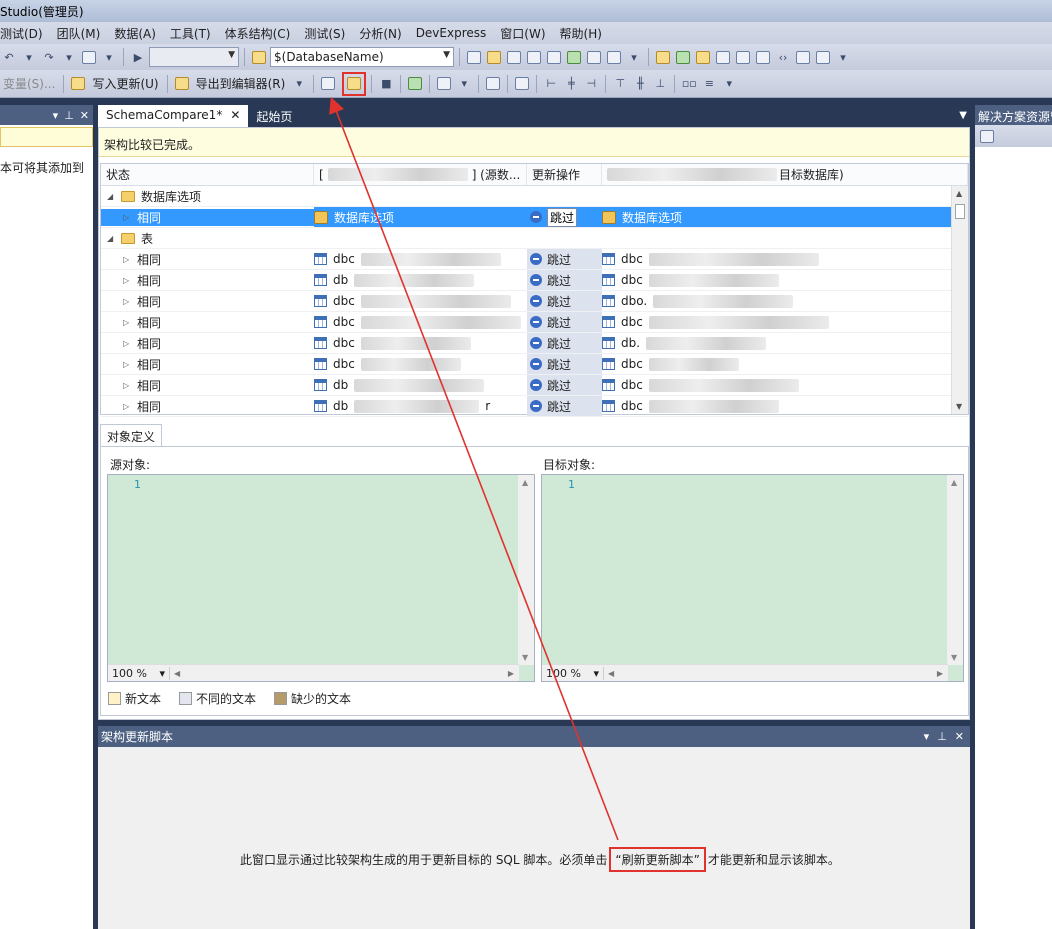  I want to click on vertical-spacing-icon: ≡, so click(709, 84).